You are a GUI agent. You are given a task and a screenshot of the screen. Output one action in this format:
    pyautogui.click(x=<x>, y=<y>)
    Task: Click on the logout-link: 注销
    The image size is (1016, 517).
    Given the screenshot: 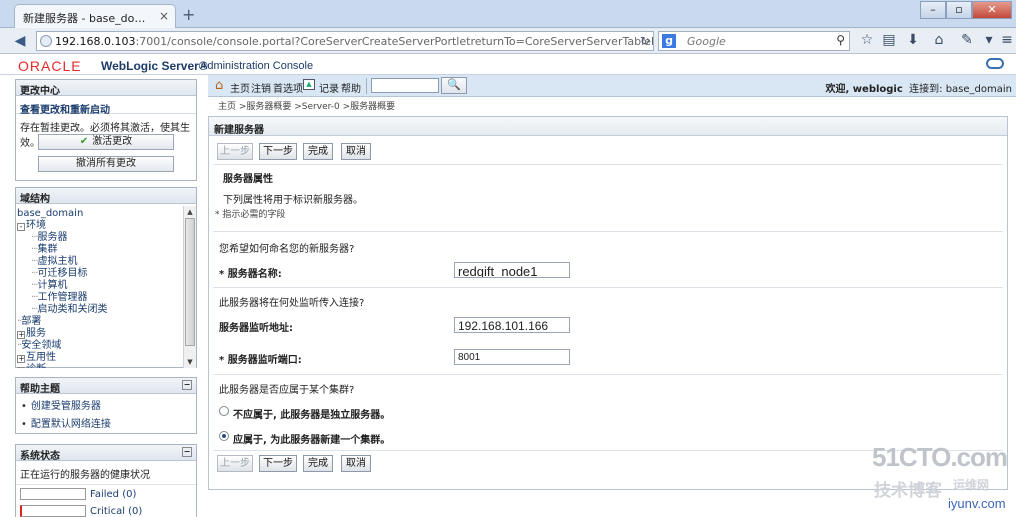 What is the action you would take?
    pyautogui.click(x=261, y=87)
    